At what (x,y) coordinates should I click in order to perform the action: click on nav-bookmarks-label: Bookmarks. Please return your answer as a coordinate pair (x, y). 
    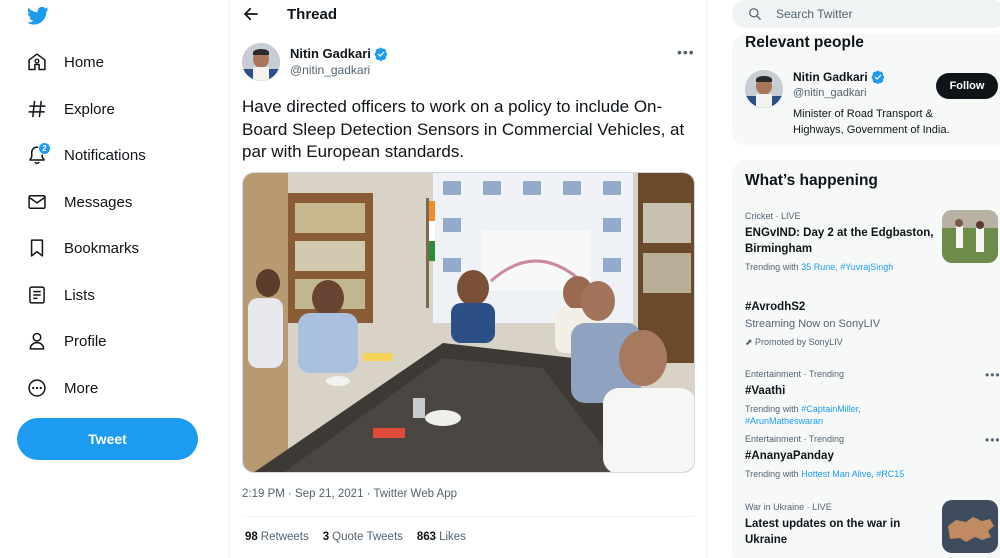
    Looking at the image, I should click on (102, 248).